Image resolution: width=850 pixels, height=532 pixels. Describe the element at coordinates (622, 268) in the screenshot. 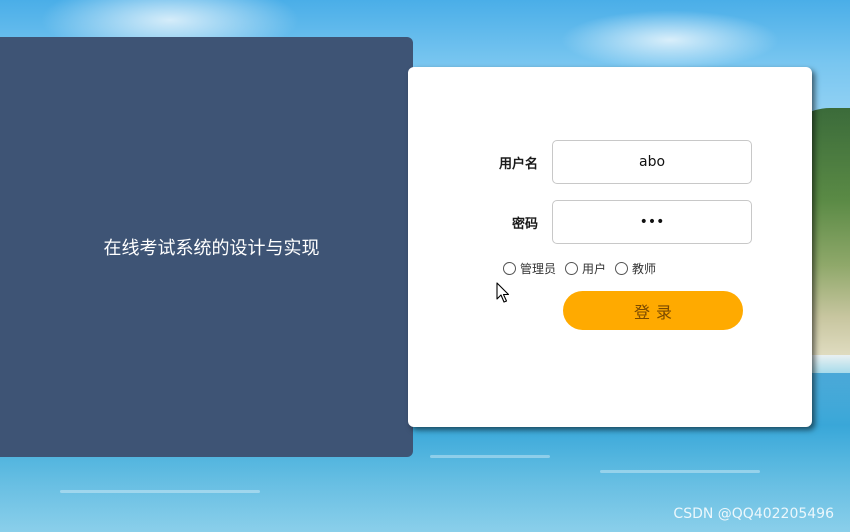

I see `teacher-radio` at that location.